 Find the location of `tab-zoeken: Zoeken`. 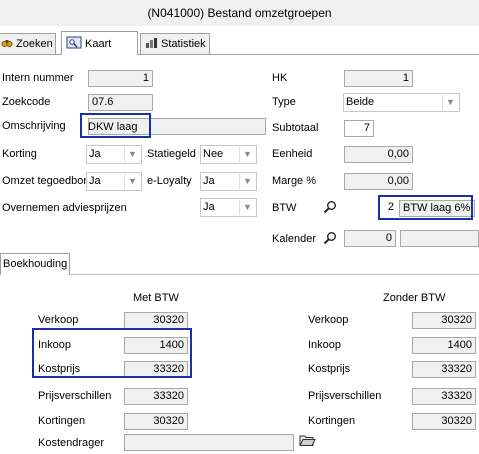

tab-zoeken: Zoeken is located at coordinates (28, 43).